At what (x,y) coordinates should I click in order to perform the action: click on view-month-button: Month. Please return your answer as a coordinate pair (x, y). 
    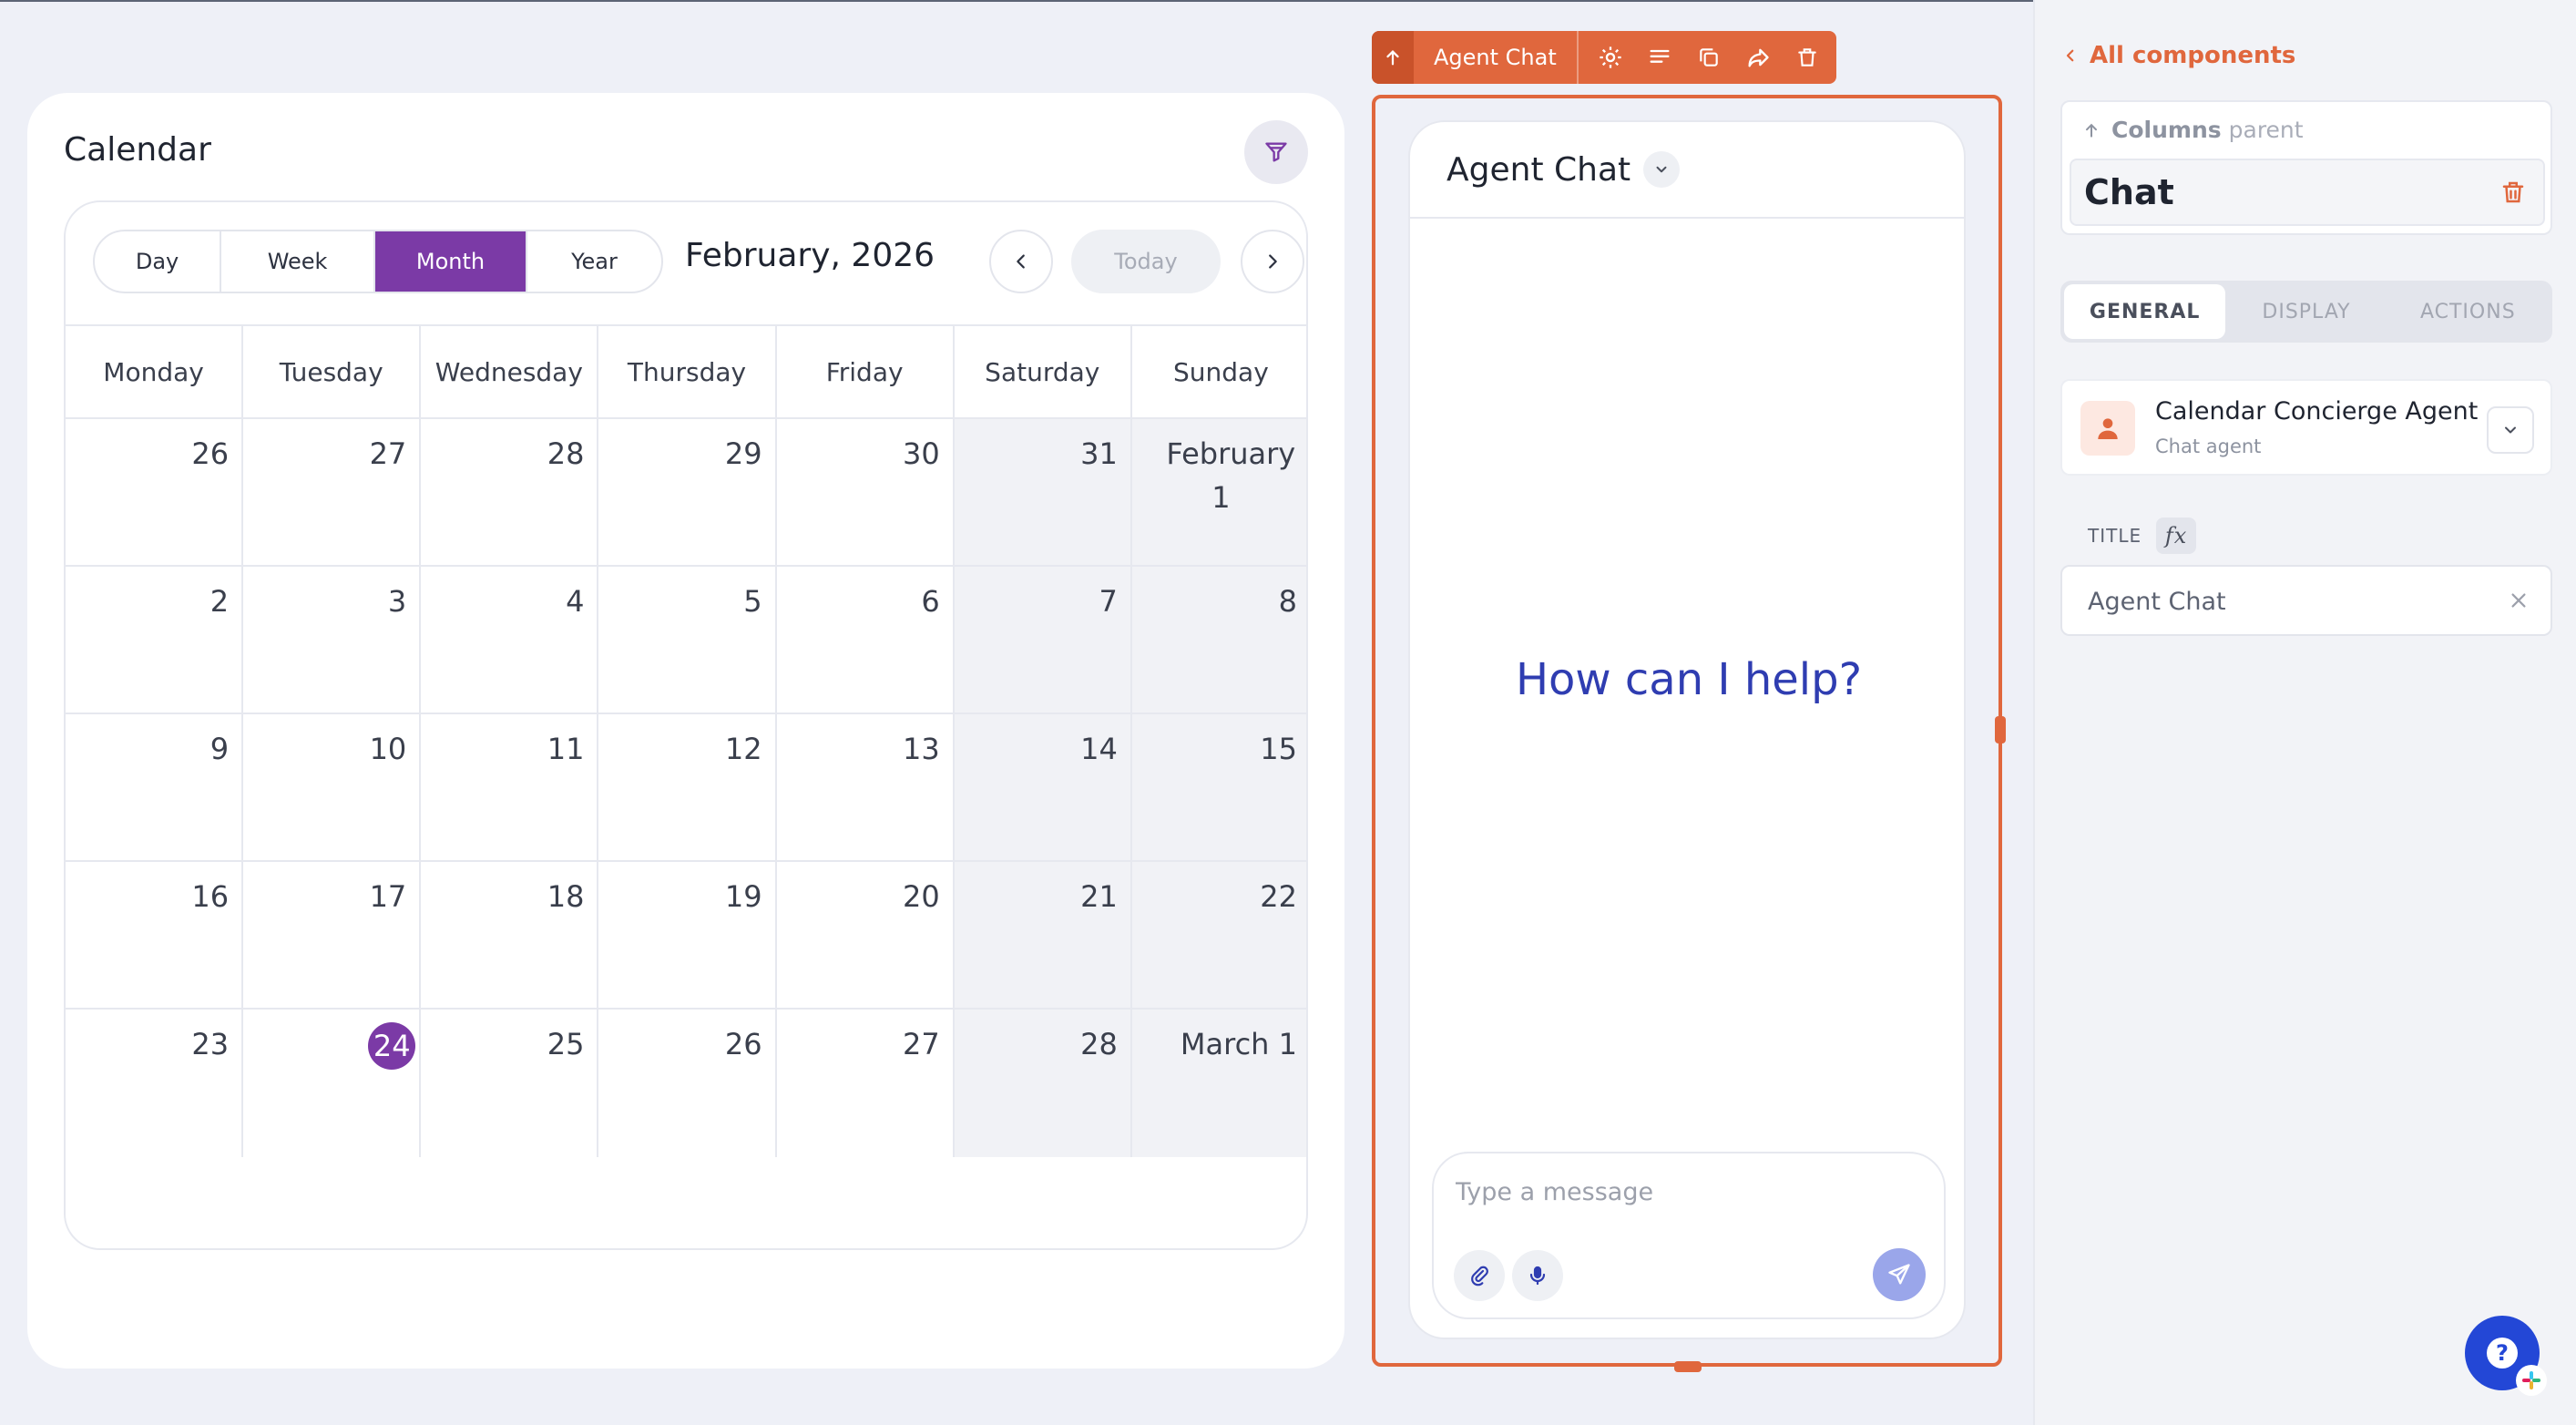
    Looking at the image, I should click on (451, 261).